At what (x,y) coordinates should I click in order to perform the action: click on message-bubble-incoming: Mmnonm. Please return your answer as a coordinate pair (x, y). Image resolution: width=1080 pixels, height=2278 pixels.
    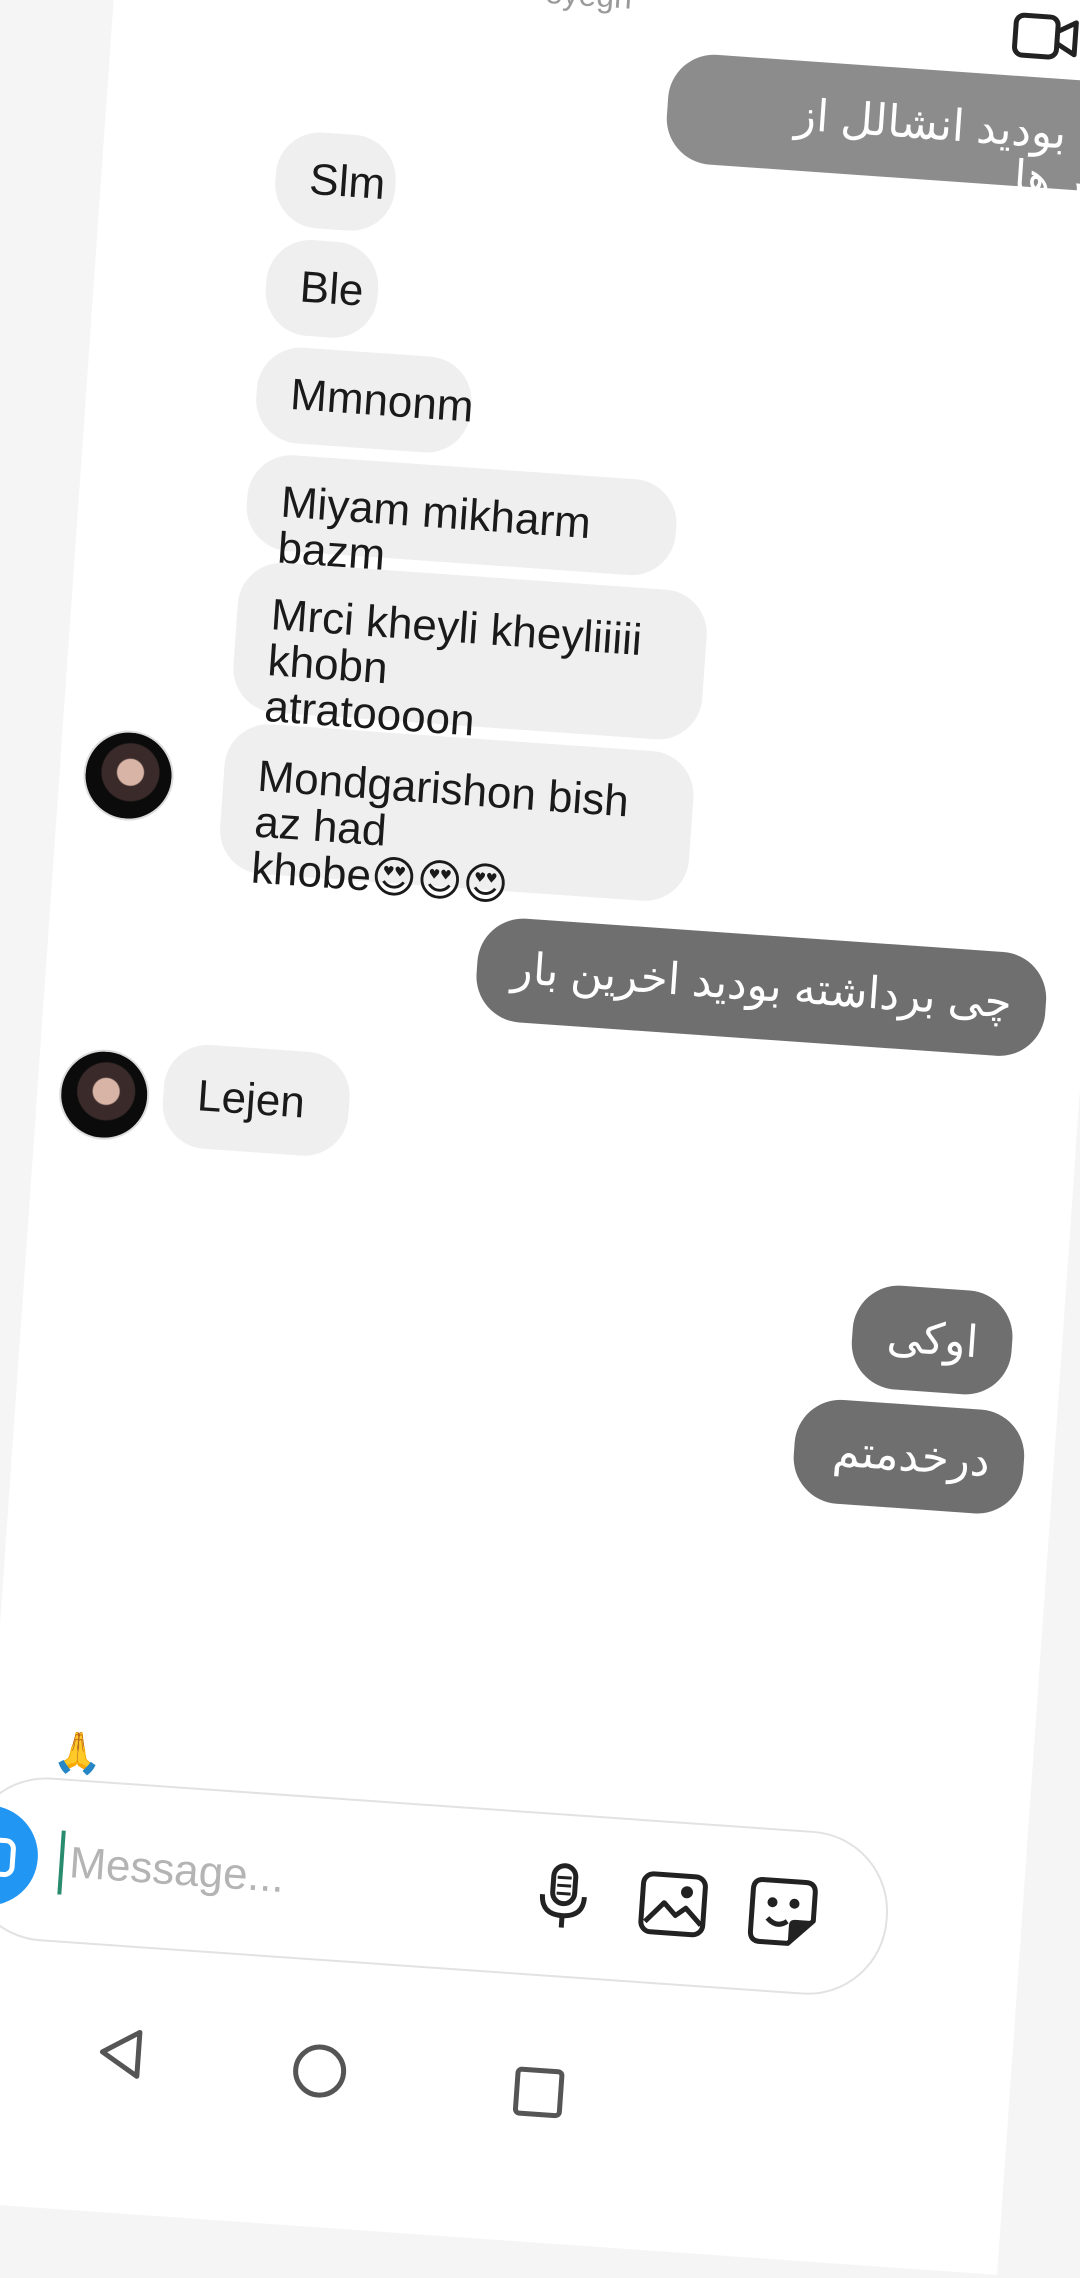
    Looking at the image, I should click on (364, 400).